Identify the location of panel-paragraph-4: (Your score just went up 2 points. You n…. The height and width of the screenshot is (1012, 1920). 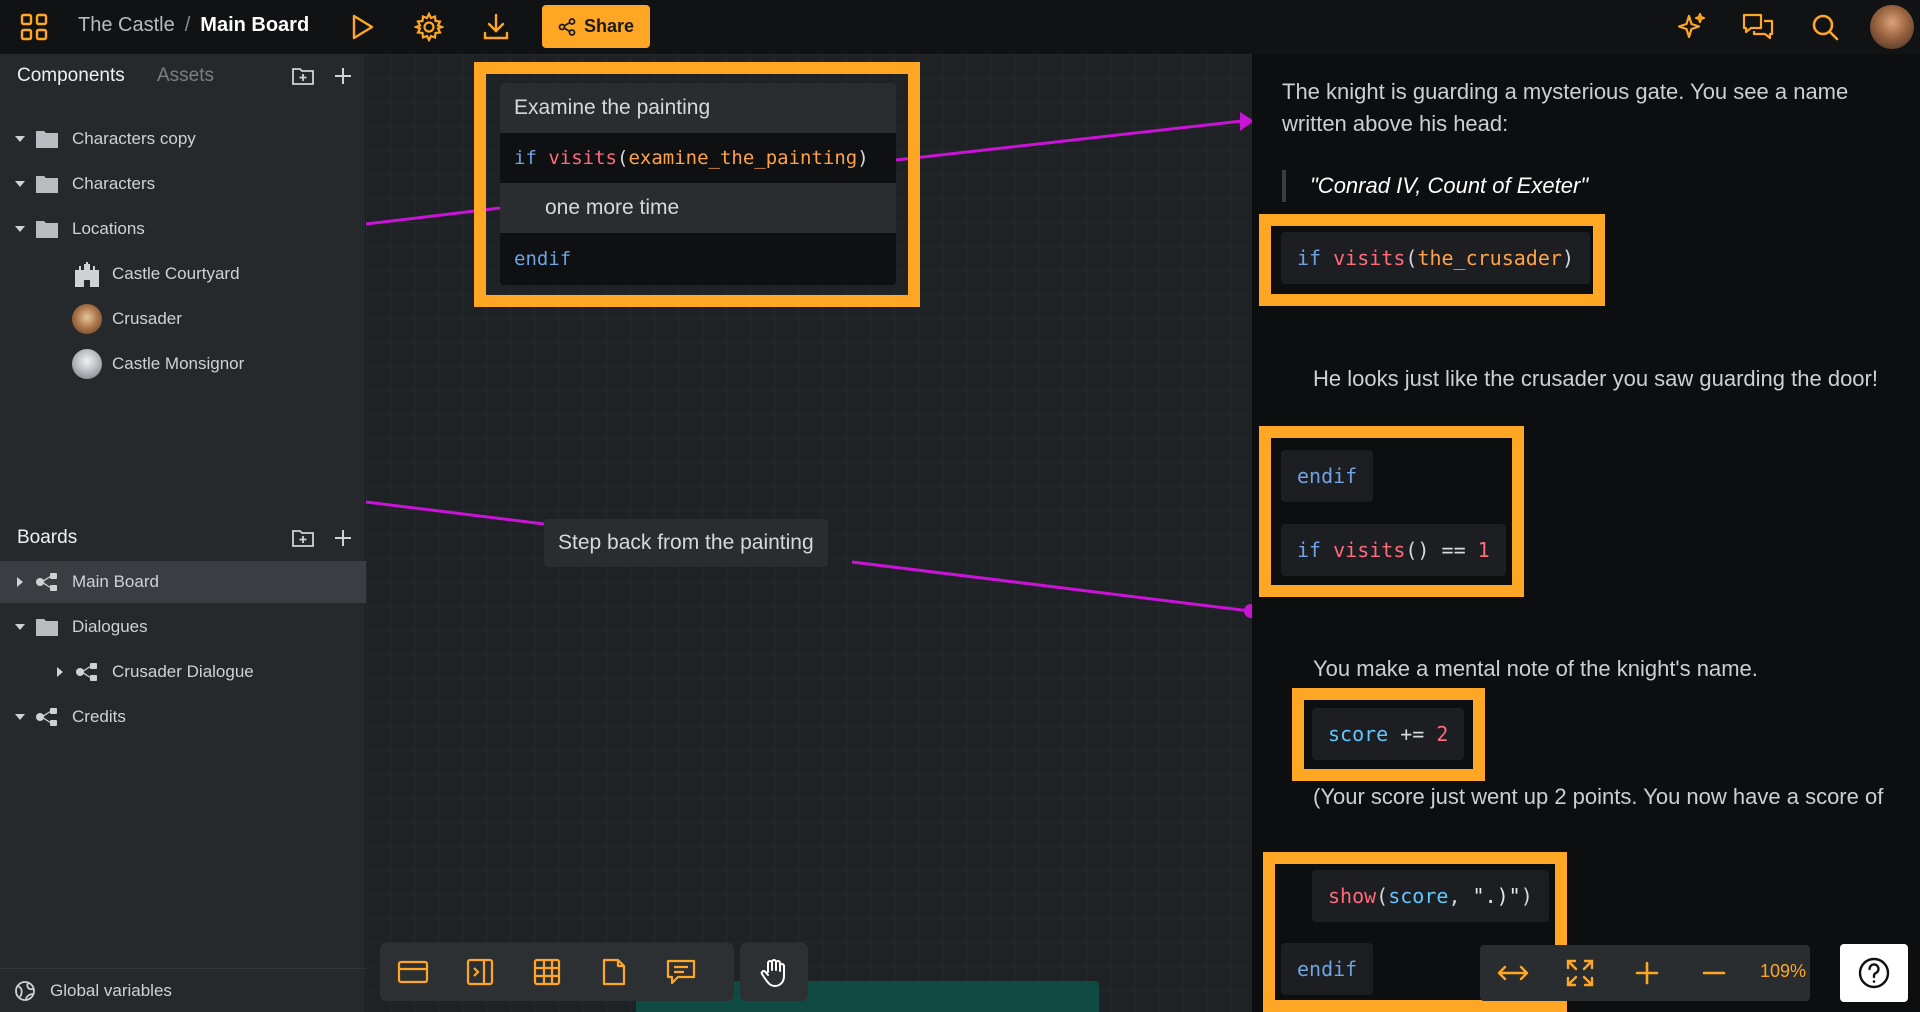
(1598, 796).